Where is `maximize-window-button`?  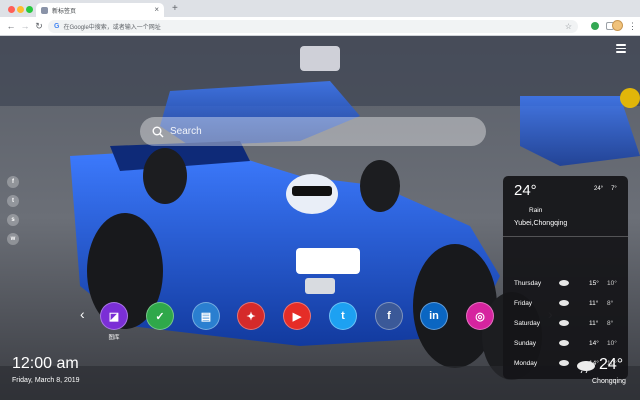
maximize-window-button is located at coordinates (29, 9).